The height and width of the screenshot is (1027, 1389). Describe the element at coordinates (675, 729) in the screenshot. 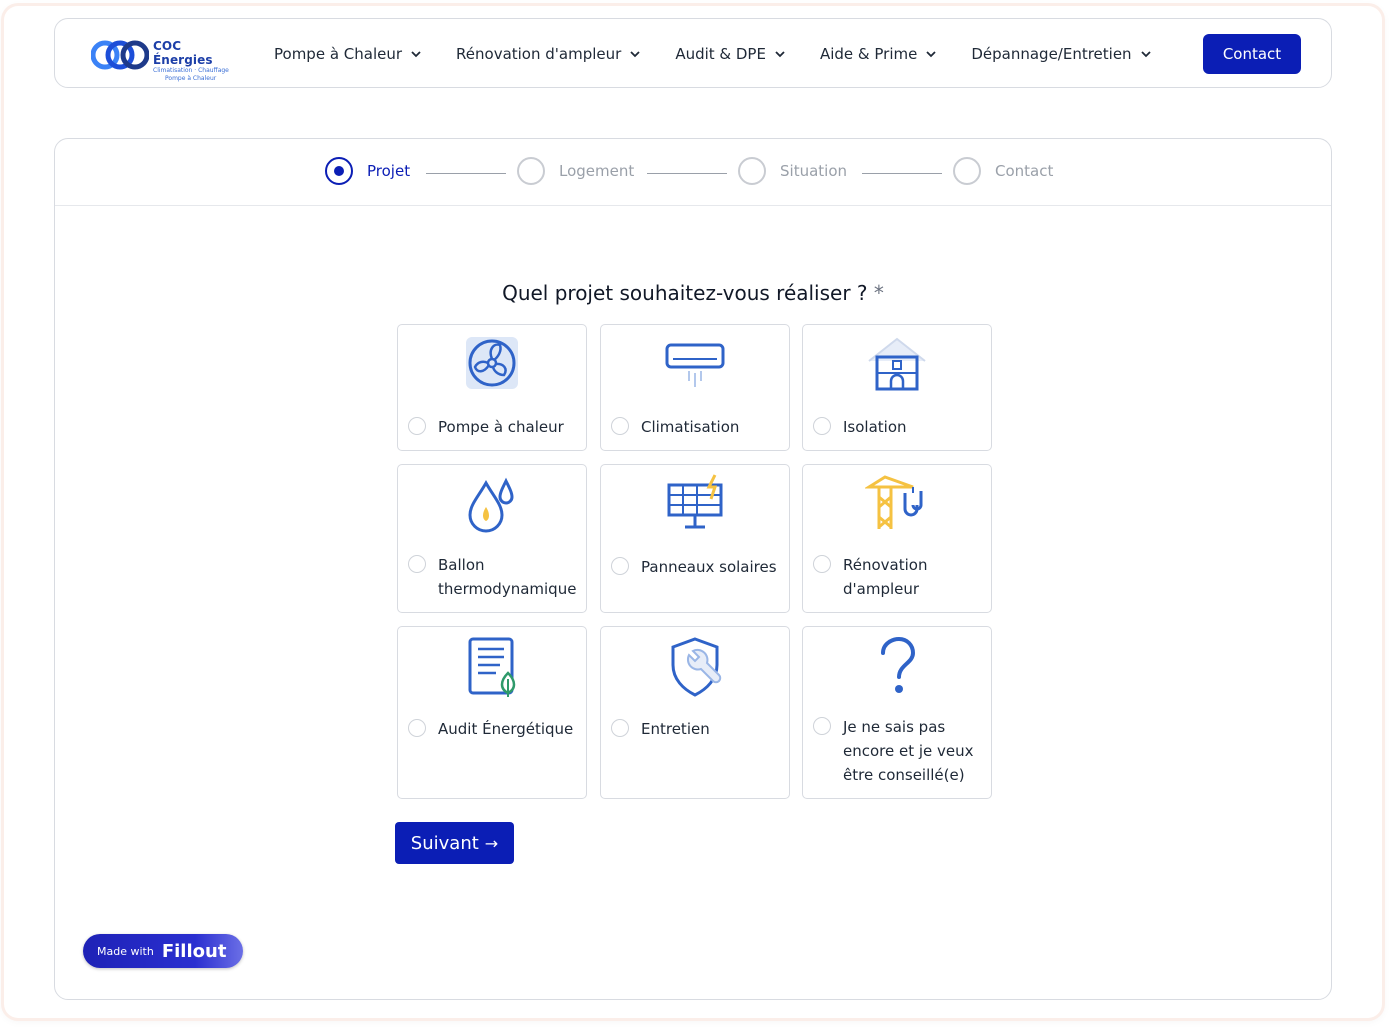

I see `option-label: Entretien` at that location.